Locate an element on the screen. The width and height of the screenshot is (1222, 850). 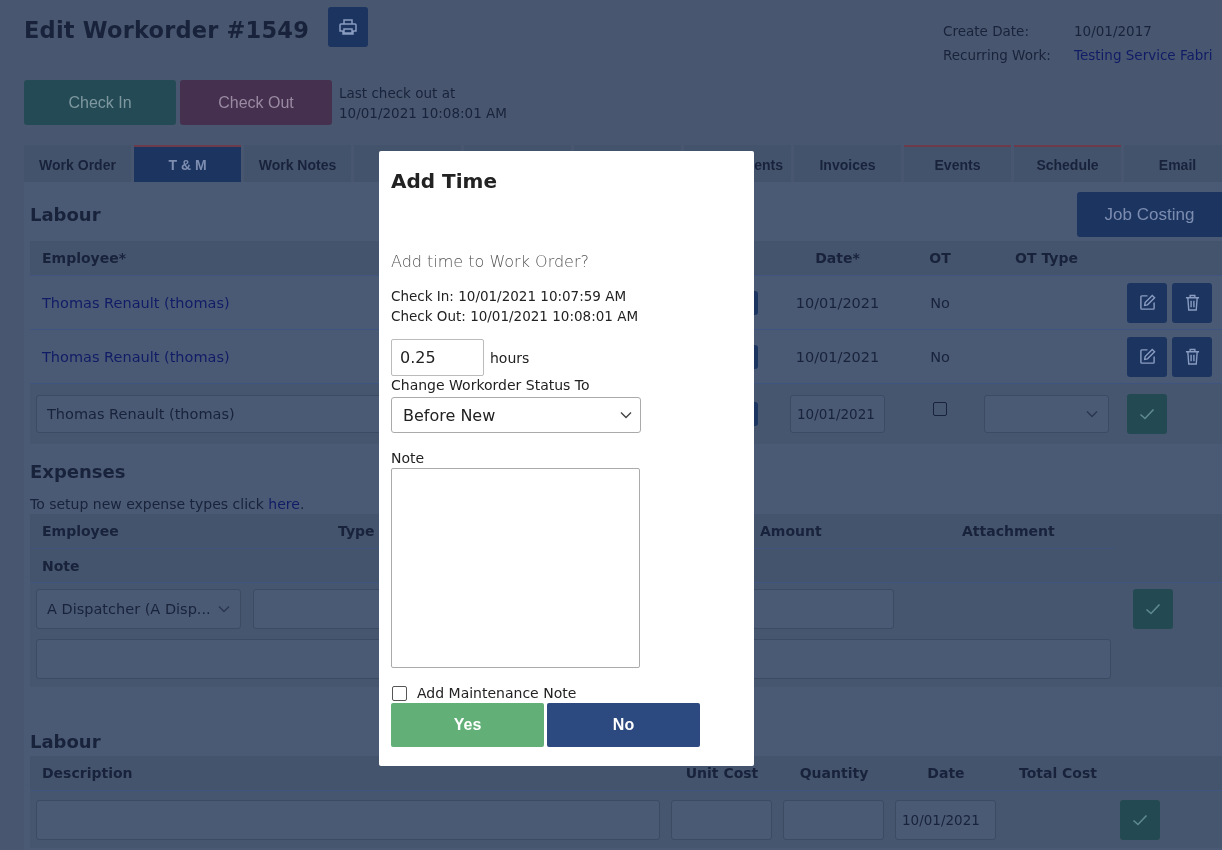
hours-field: 0.25 is located at coordinates (437, 357).